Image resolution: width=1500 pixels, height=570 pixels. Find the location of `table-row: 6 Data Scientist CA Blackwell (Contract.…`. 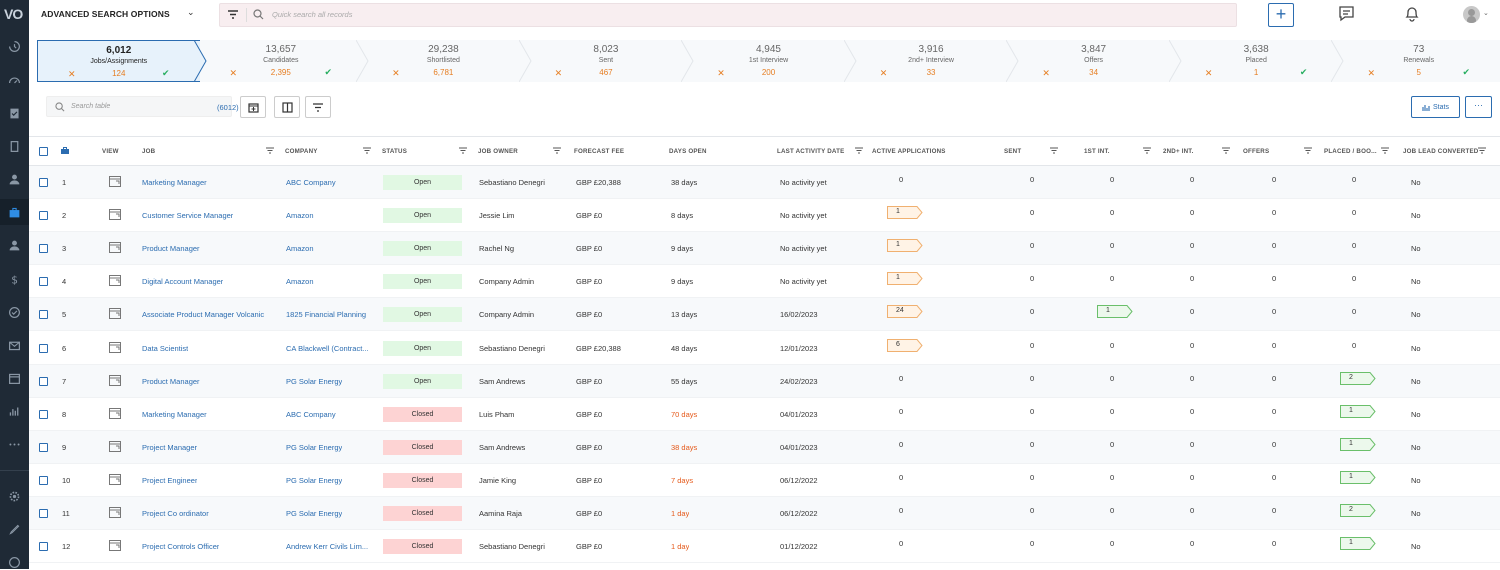

table-row: 6 Data Scientist CA Blackwell (Contract.… is located at coordinates (764, 348).